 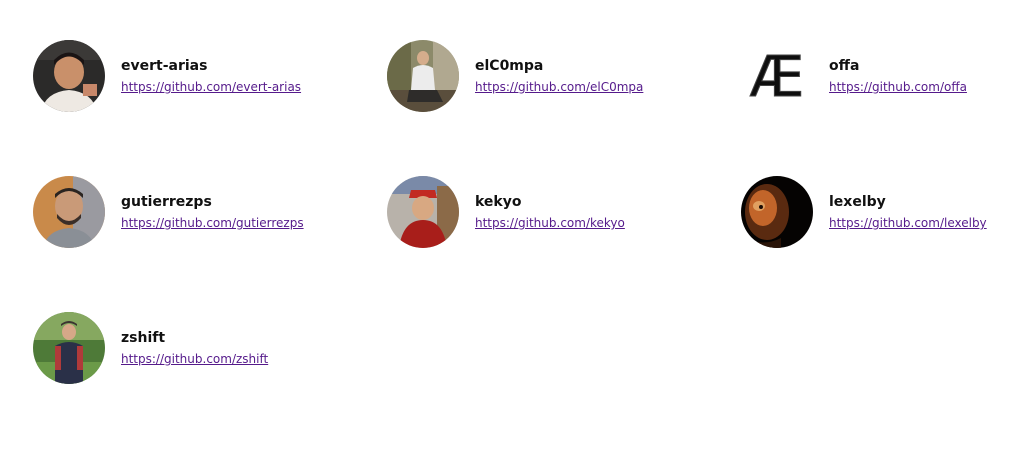 I want to click on avatar-evert-arias, so click(x=69, y=76).